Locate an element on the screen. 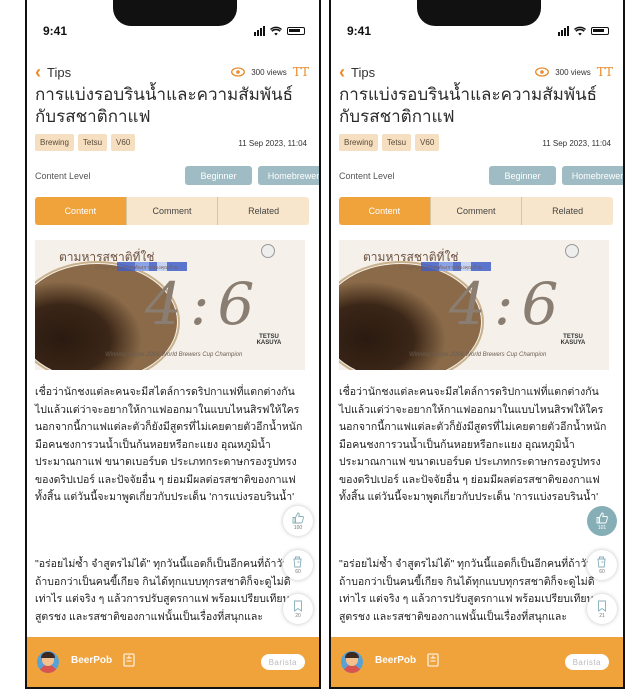  save-button: 21 is located at coordinates (602, 609).